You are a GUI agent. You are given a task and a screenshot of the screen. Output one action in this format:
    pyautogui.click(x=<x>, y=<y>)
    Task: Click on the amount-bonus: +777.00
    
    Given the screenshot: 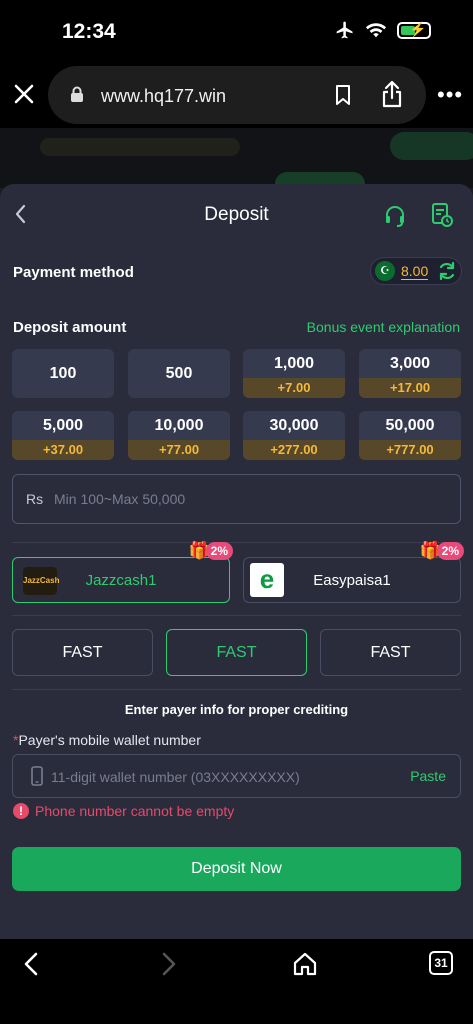 What is the action you would take?
    pyautogui.click(x=410, y=450)
    